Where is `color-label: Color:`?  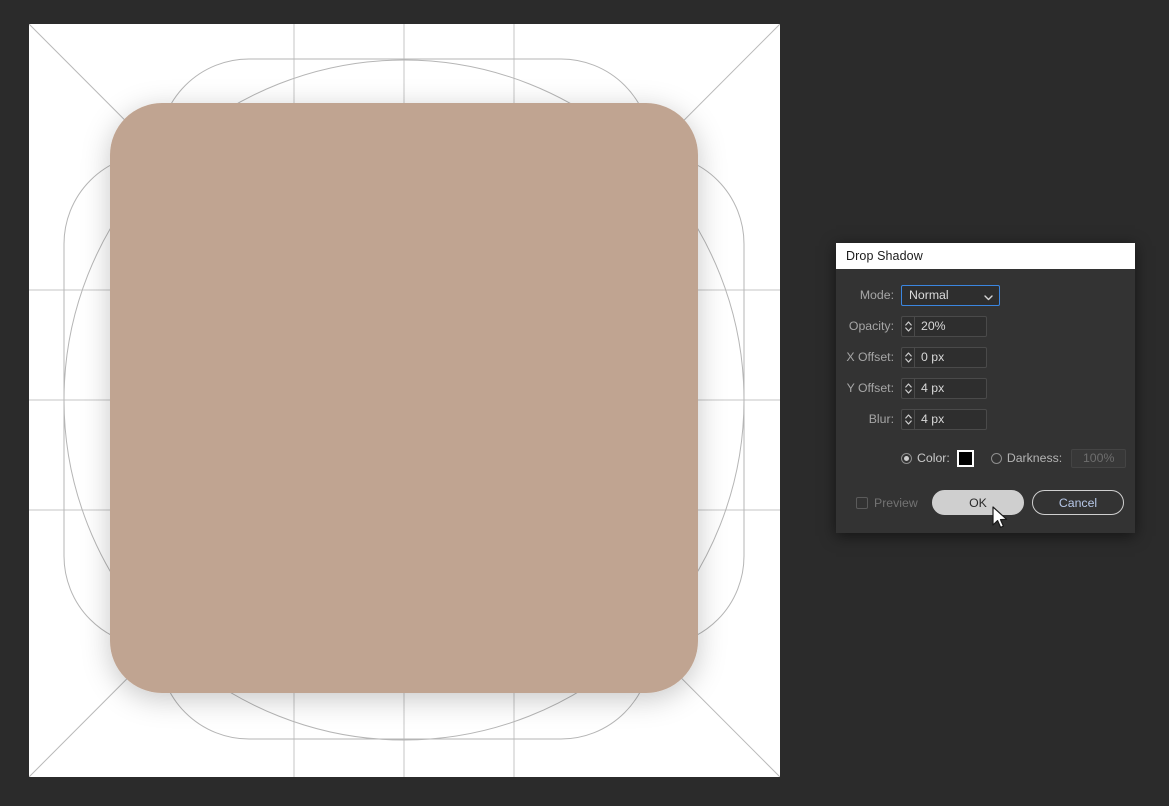
color-label: Color: is located at coordinates (933, 458).